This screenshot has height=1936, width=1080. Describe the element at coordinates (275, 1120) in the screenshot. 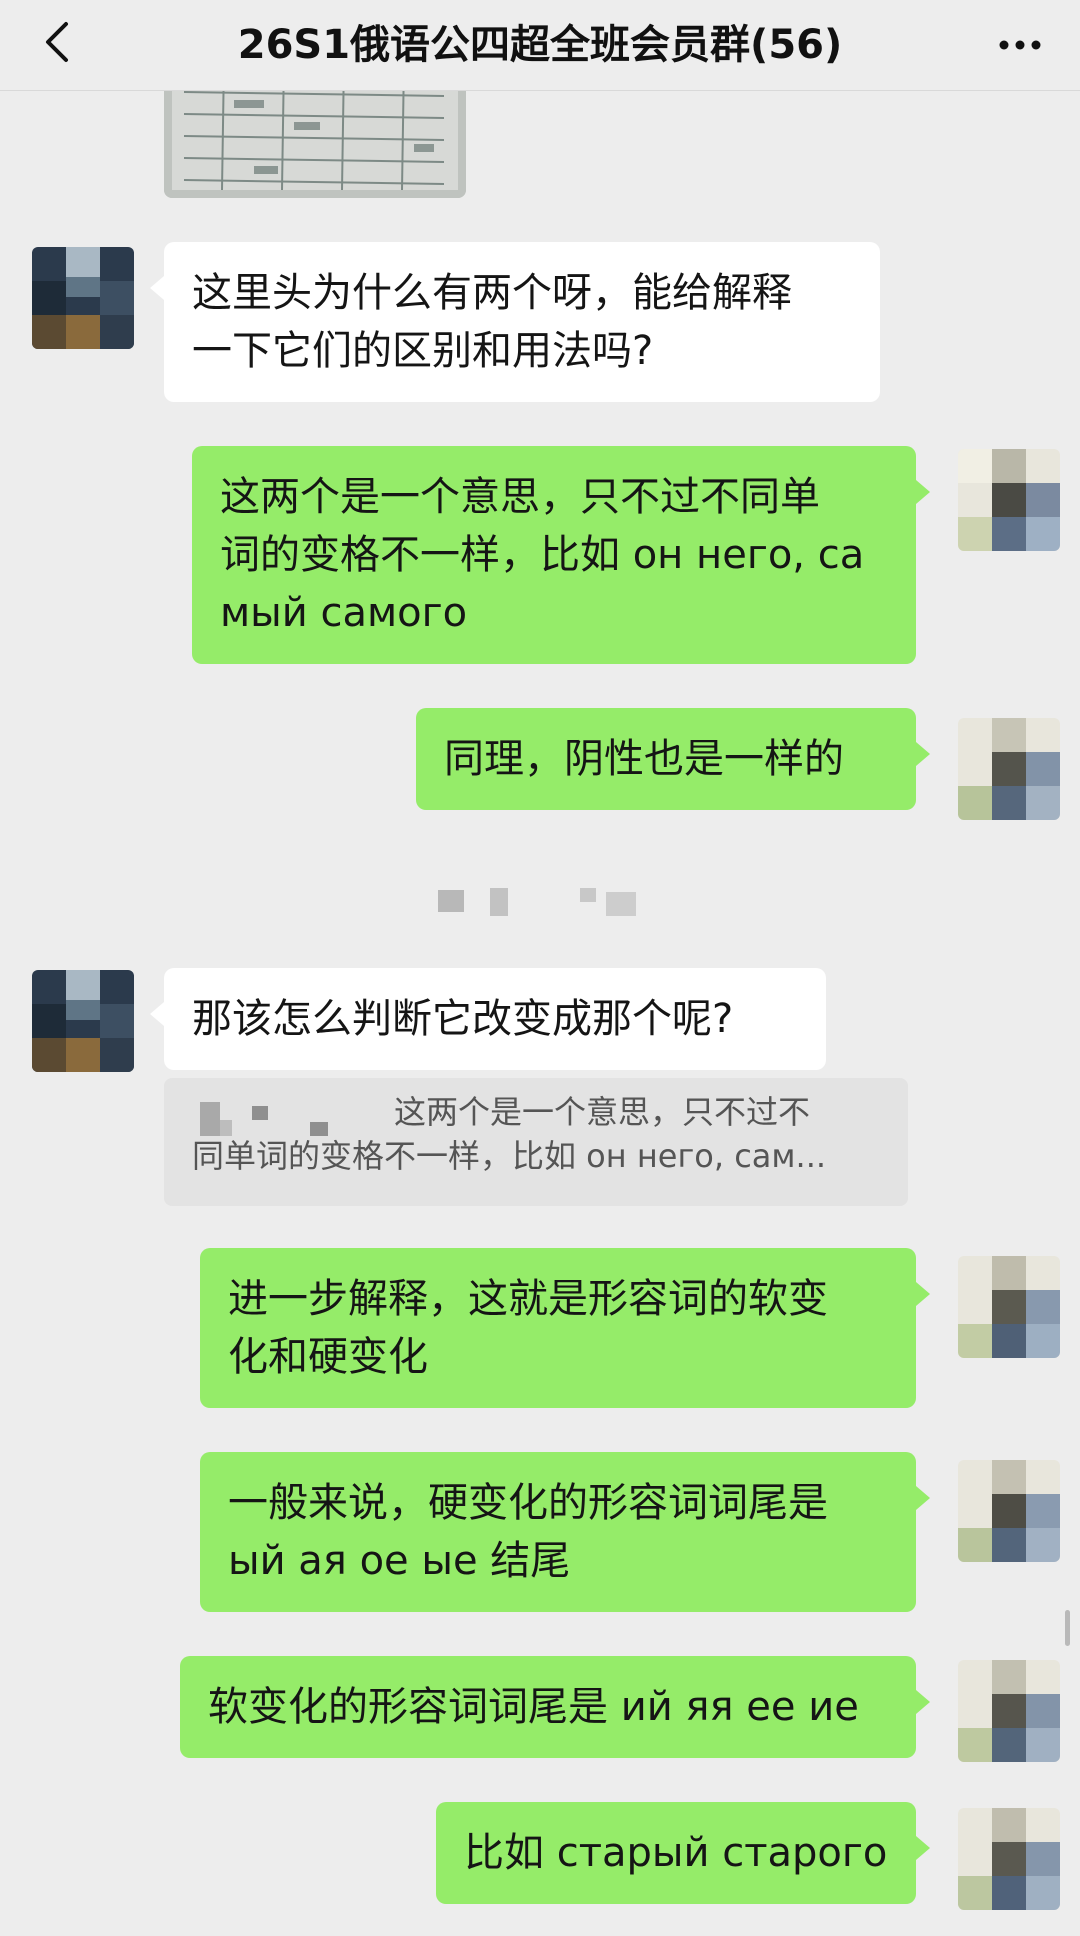

I see `quote-sender-blurred` at that location.